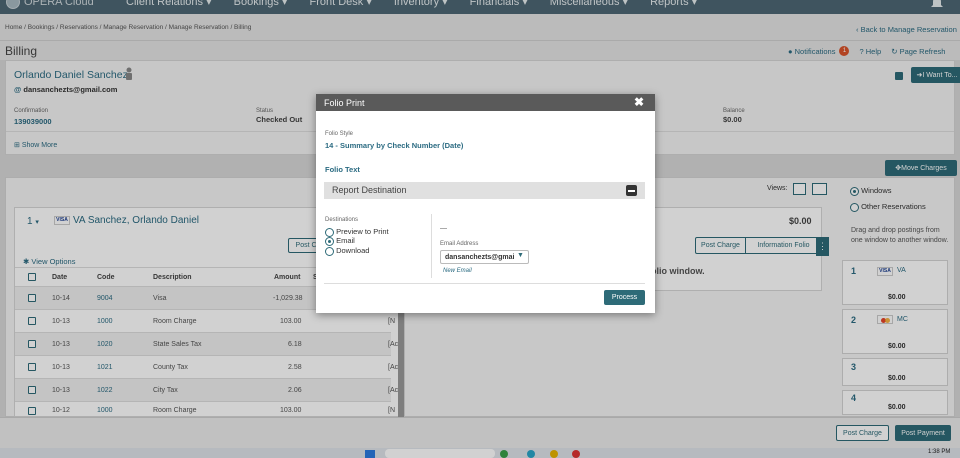 The width and height of the screenshot is (960, 458). What do you see at coordinates (485, 102) in the screenshot?
I see `dialog-header: Folio Print ✖` at bounding box center [485, 102].